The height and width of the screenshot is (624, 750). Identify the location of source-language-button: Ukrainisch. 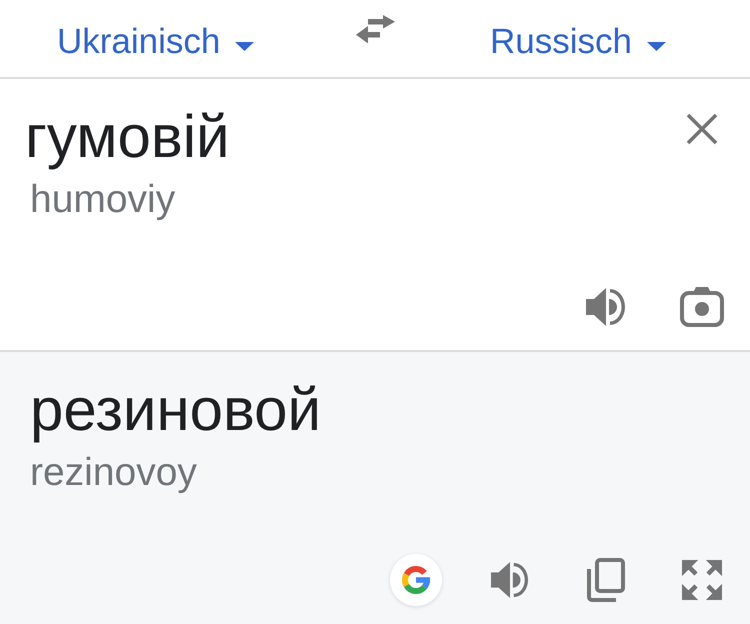
(155, 42).